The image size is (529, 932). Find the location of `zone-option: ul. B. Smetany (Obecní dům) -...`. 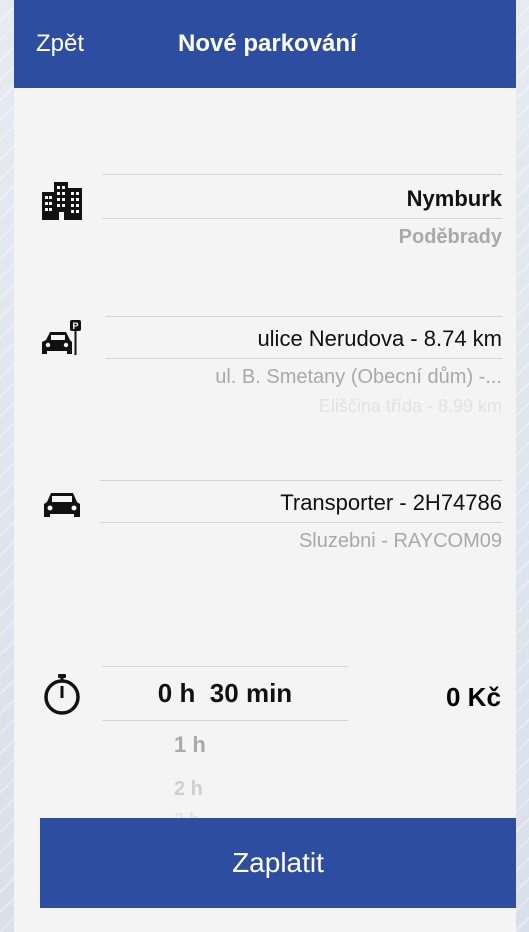

zone-option: ul. B. Smetany (Obecní dům) -... is located at coordinates (304, 377).